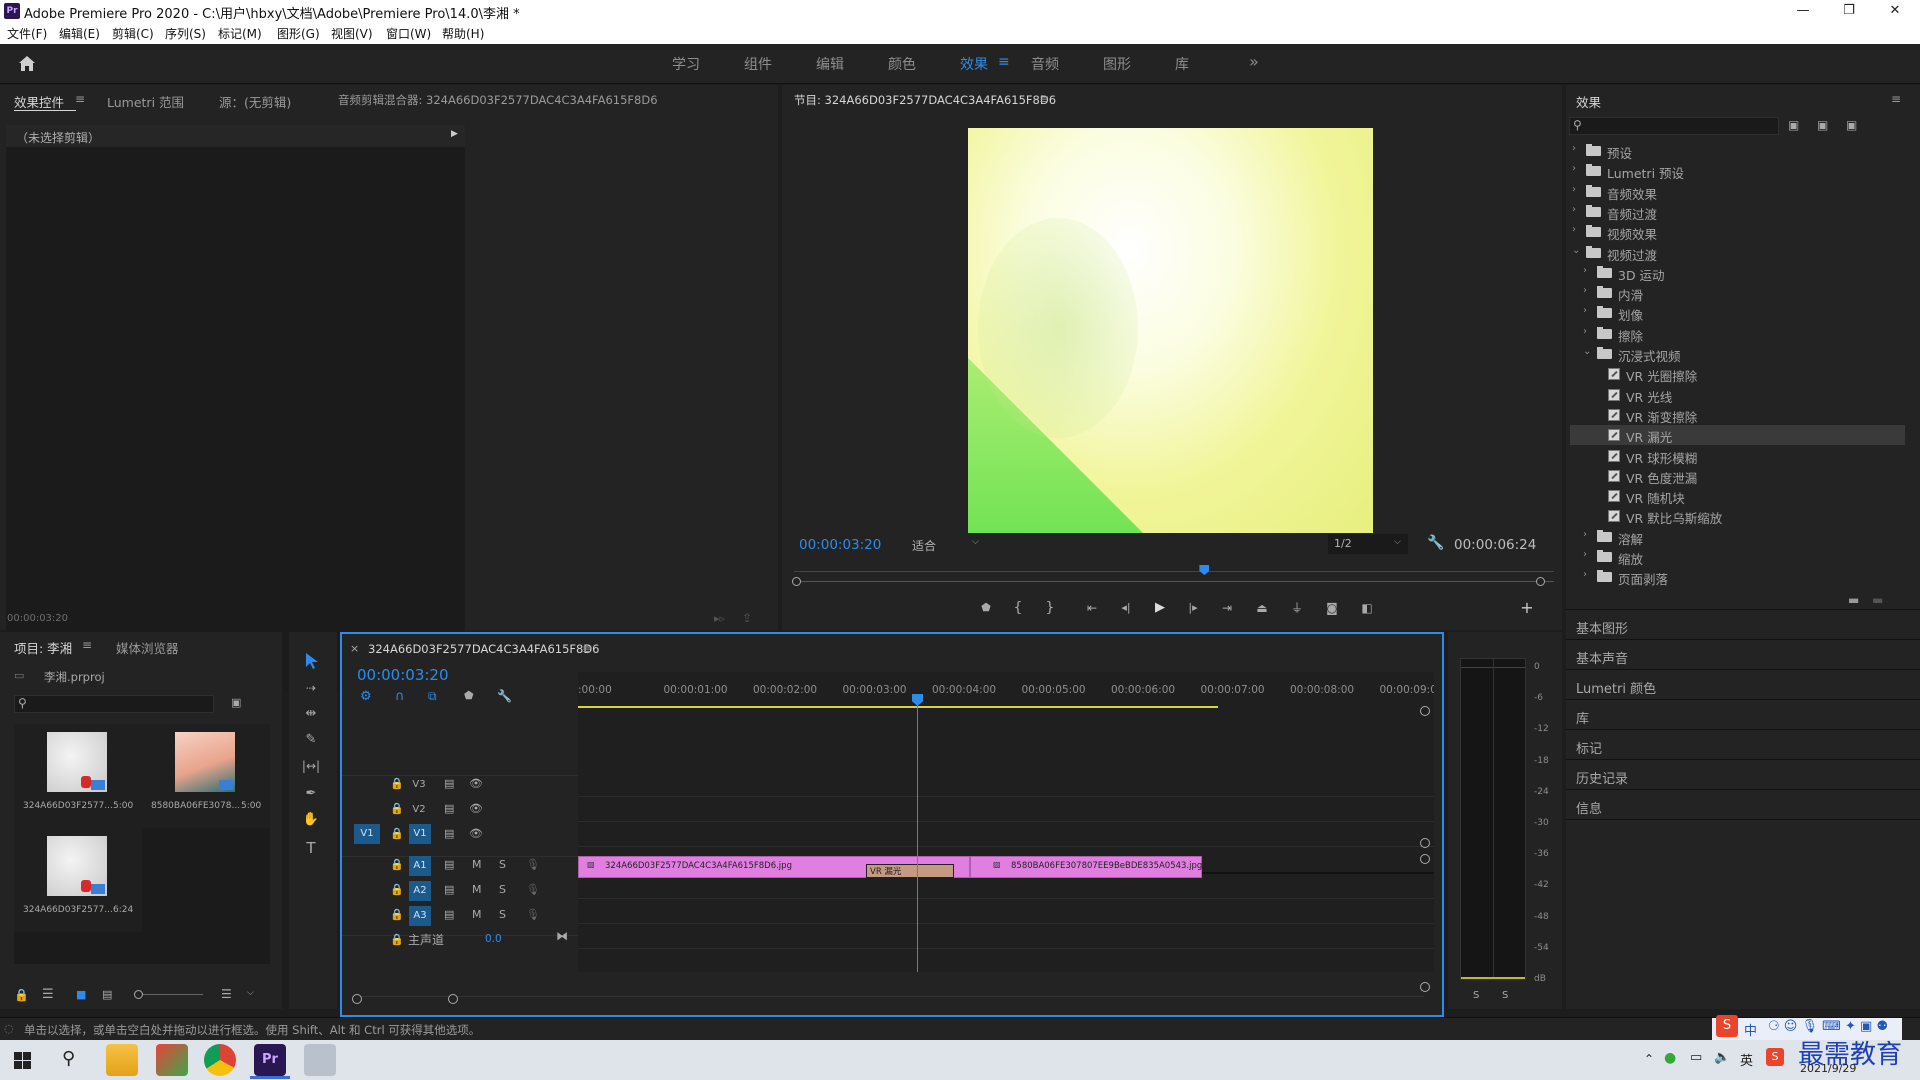 The image size is (1920, 1080). Describe the element at coordinates (366, 696) in the screenshot. I see `nest-icon: ⚙` at that location.